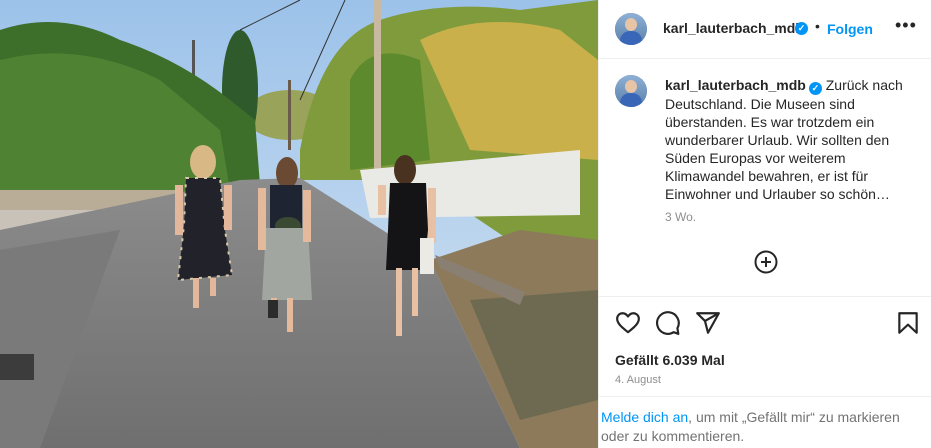 This screenshot has width=931, height=448. Describe the element at coordinates (631, 91) in the screenshot. I see `caption-avatar` at that location.